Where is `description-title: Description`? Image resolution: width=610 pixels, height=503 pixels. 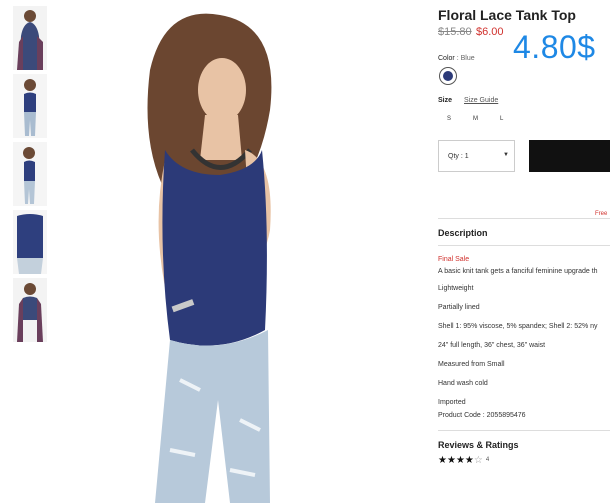 description-title: Description is located at coordinates (463, 233).